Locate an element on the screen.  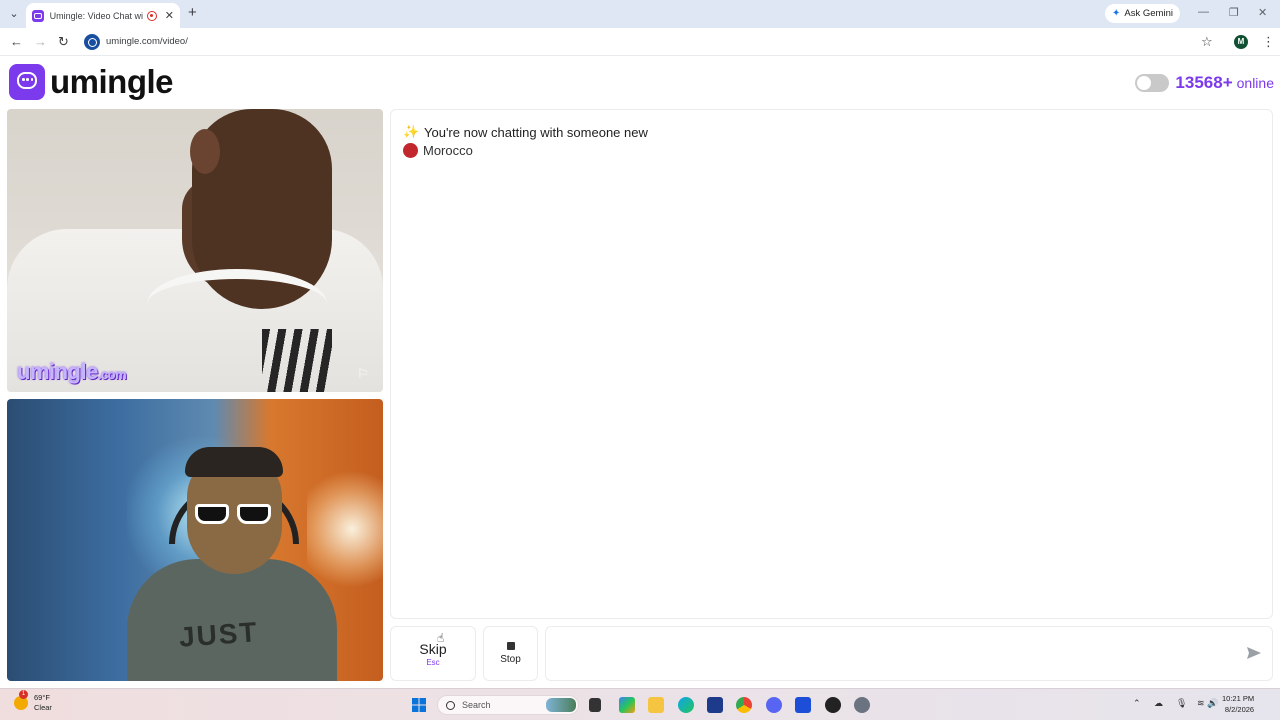
bookmark-star-icon: ☆ is located at coordinates (1207, 42).